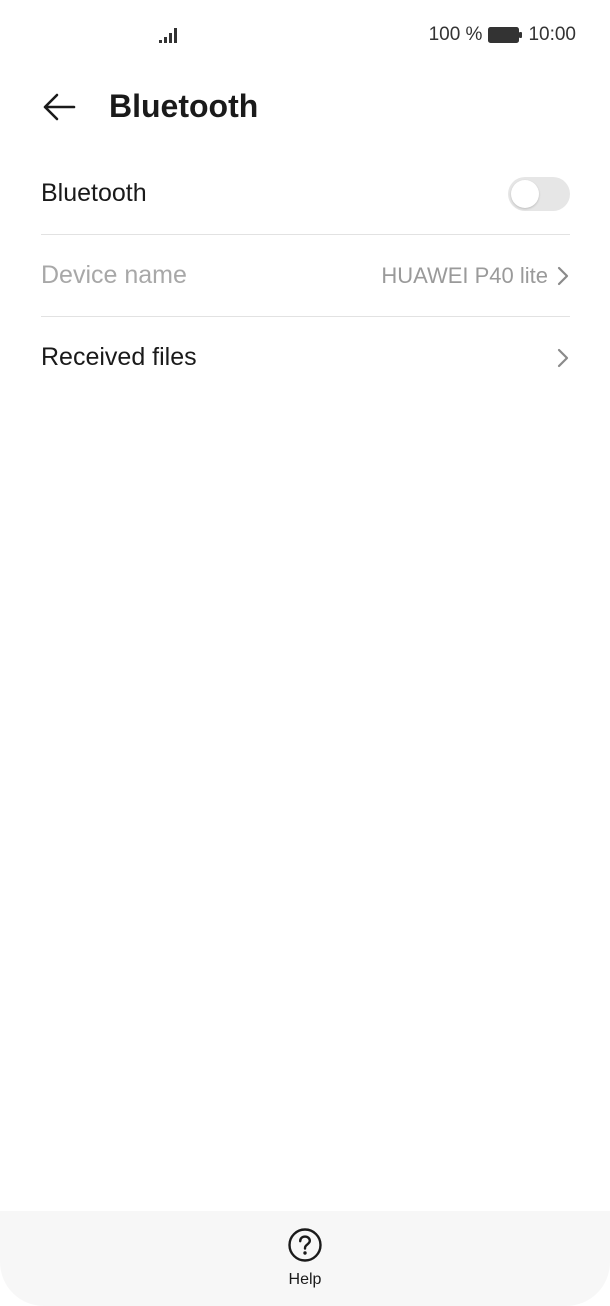 The image size is (610, 1306). I want to click on status-bar: 100 % 10:00, so click(305, 35).